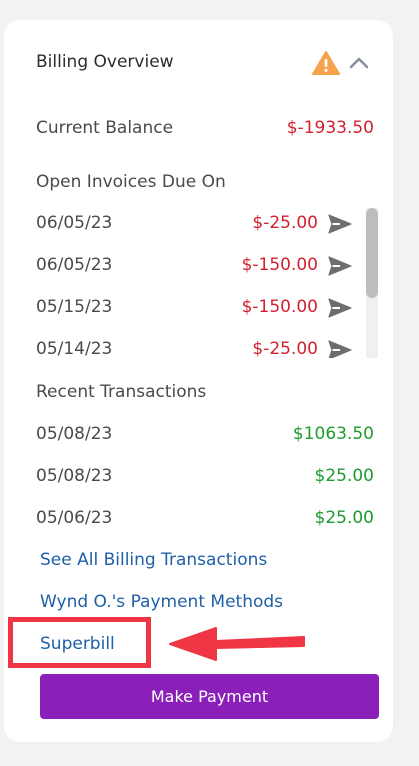  I want to click on warning-triangle-icon, so click(326, 63).